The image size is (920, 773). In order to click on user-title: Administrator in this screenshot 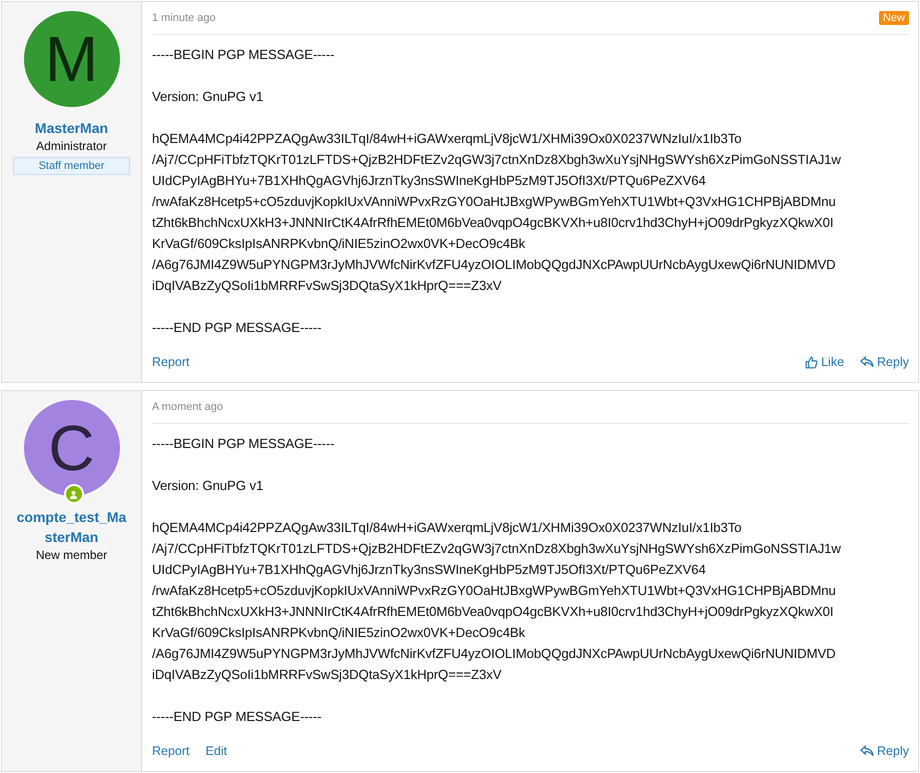, I will do `click(71, 146)`.